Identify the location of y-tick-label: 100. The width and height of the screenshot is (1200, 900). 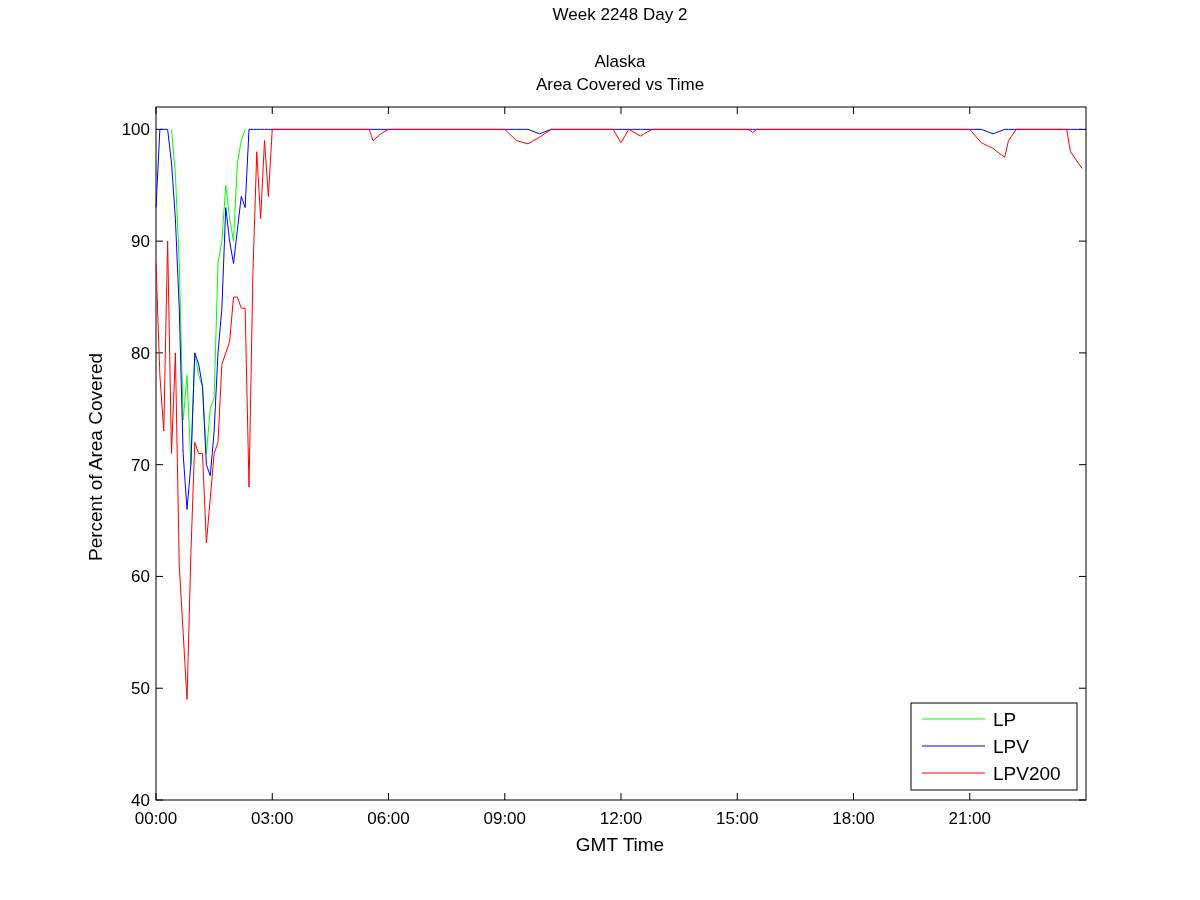
(135, 130).